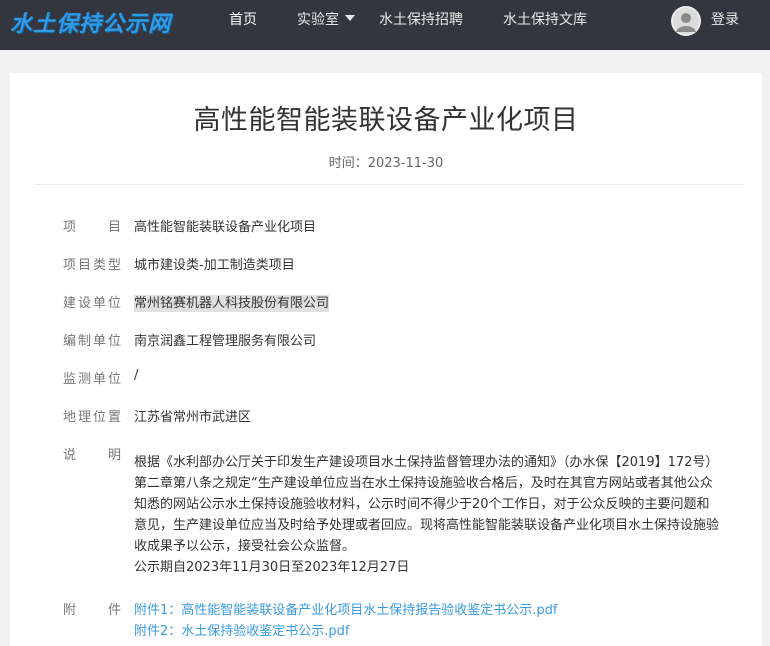  I want to click on field-label-description: 说明, so click(92, 455).